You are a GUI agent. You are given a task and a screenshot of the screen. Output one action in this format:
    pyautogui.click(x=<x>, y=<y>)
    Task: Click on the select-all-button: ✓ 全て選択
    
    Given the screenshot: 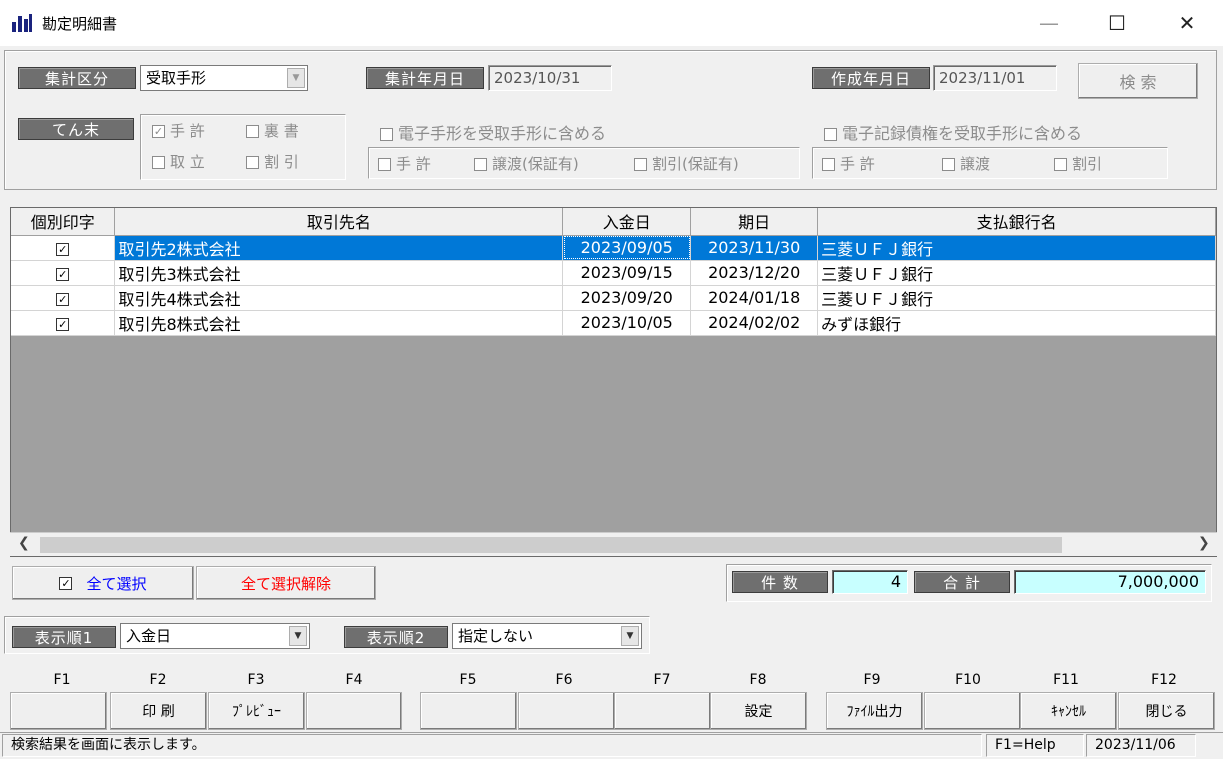 What is the action you would take?
    pyautogui.click(x=103, y=583)
    